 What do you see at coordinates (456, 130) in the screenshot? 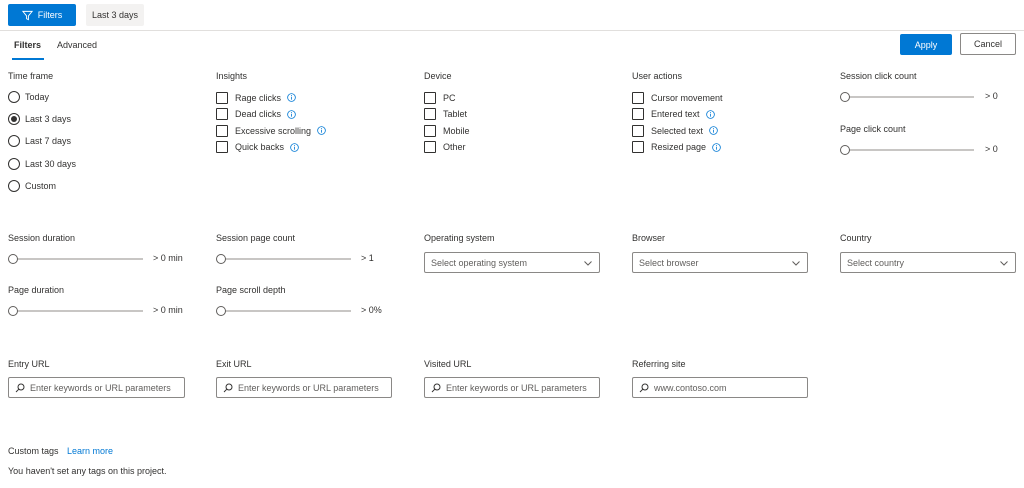
I see `checkbox-label: Mobile` at bounding box center [456, 130].